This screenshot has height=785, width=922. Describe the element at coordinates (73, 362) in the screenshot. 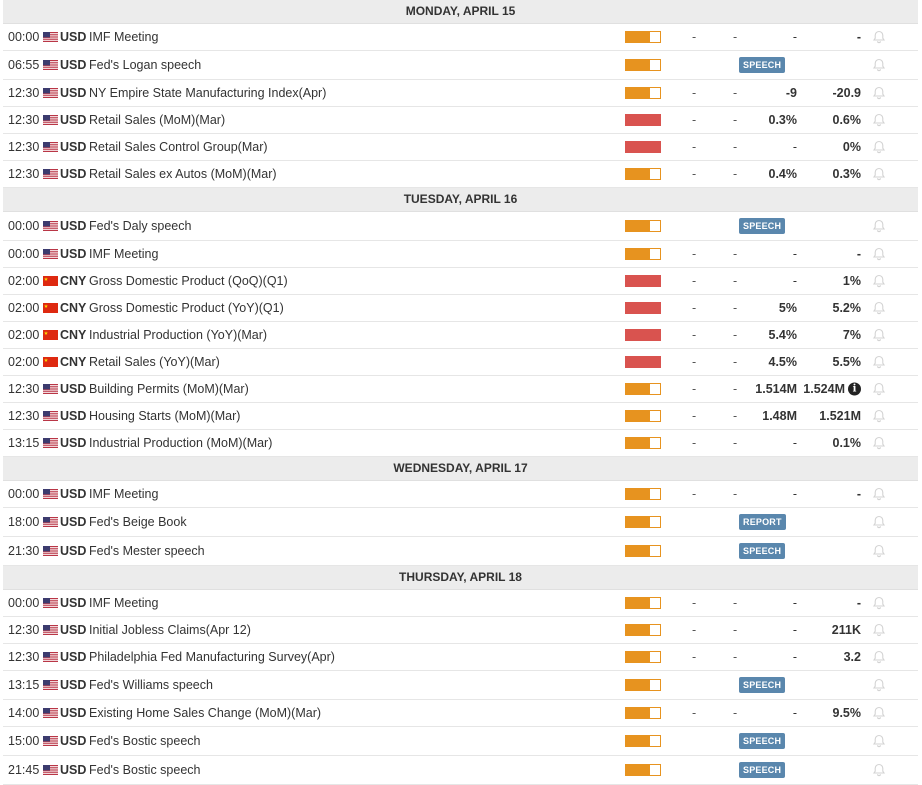

I see `currency-code: CNY` at that location.